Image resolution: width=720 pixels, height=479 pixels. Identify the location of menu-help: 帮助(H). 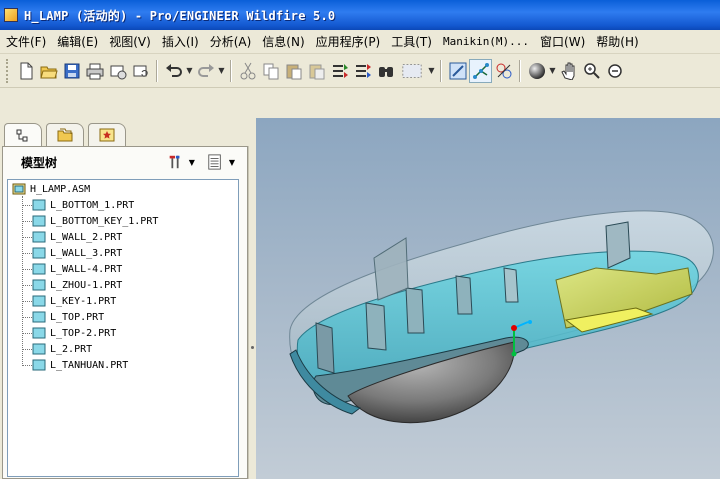
(619, 41).